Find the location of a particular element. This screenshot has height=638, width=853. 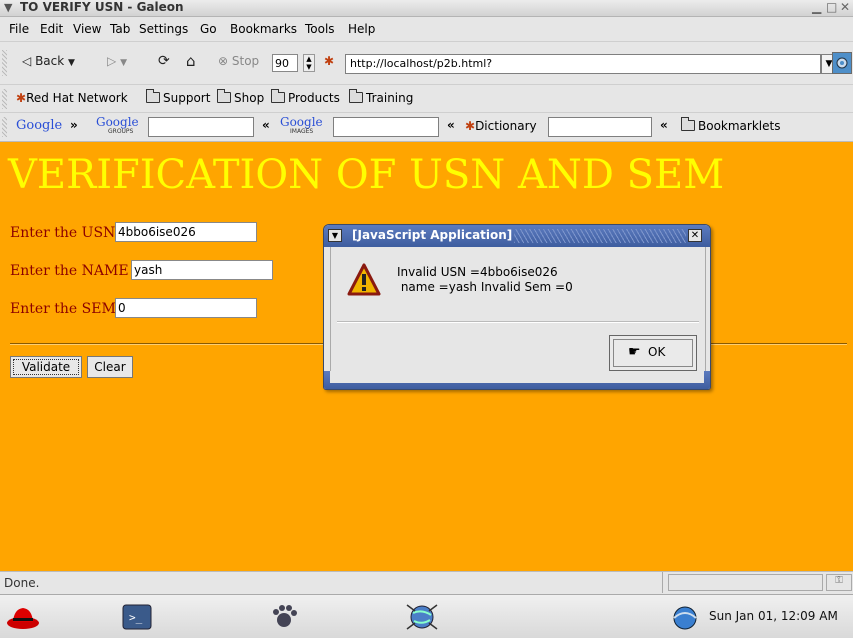

google-groups-button: Google is located at coordinates (117, 122).